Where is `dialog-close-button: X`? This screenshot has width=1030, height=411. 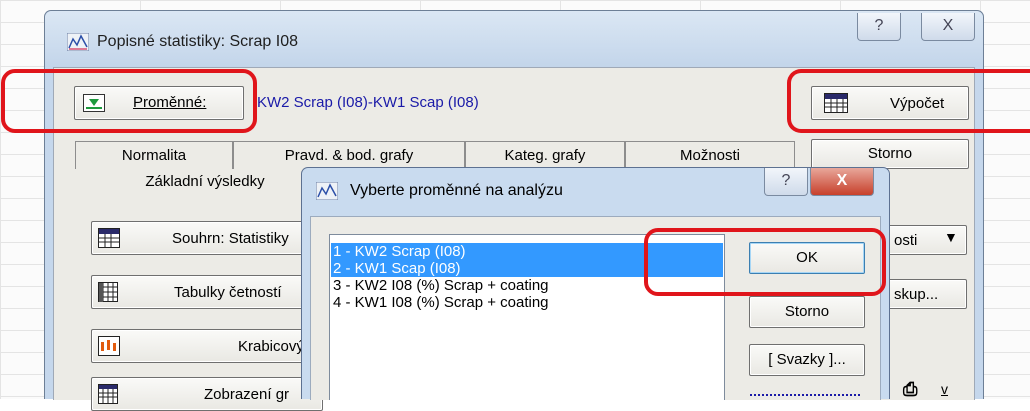
dialog-close-button: X is located at coordinates (842, 182).